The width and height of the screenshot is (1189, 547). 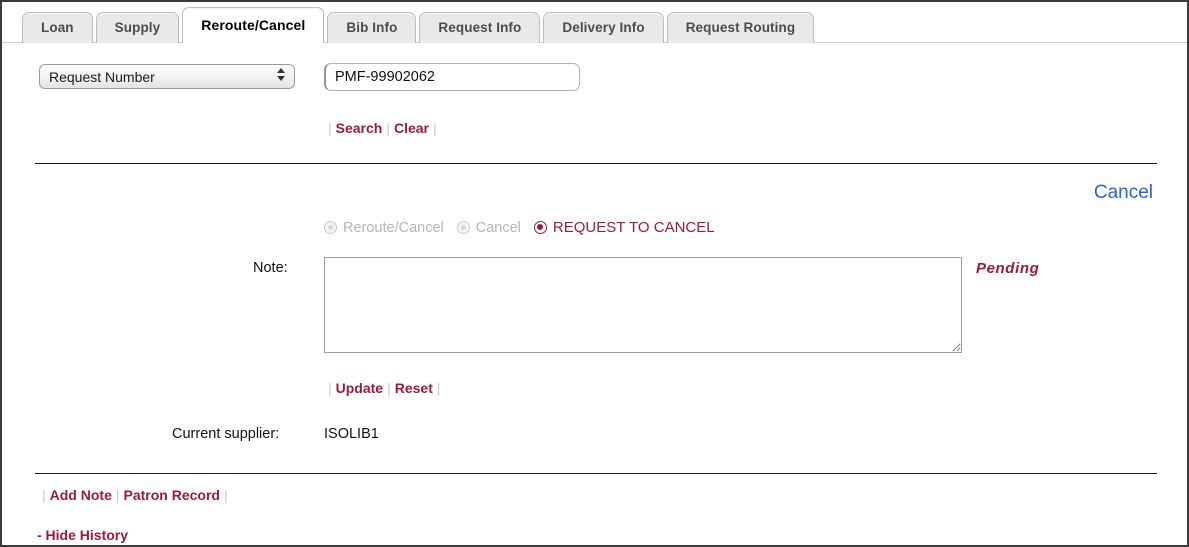 What do you see at coordinates (137, 27) in the screenshot?
I see `tab-supply: Supply` at bounding box center [137, 27].